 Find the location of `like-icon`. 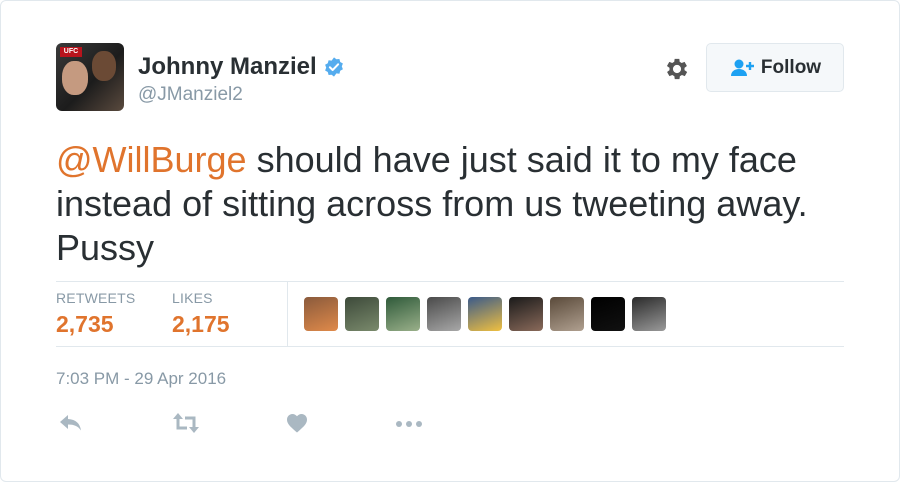

like-icon is located at coordinates (297, 423).